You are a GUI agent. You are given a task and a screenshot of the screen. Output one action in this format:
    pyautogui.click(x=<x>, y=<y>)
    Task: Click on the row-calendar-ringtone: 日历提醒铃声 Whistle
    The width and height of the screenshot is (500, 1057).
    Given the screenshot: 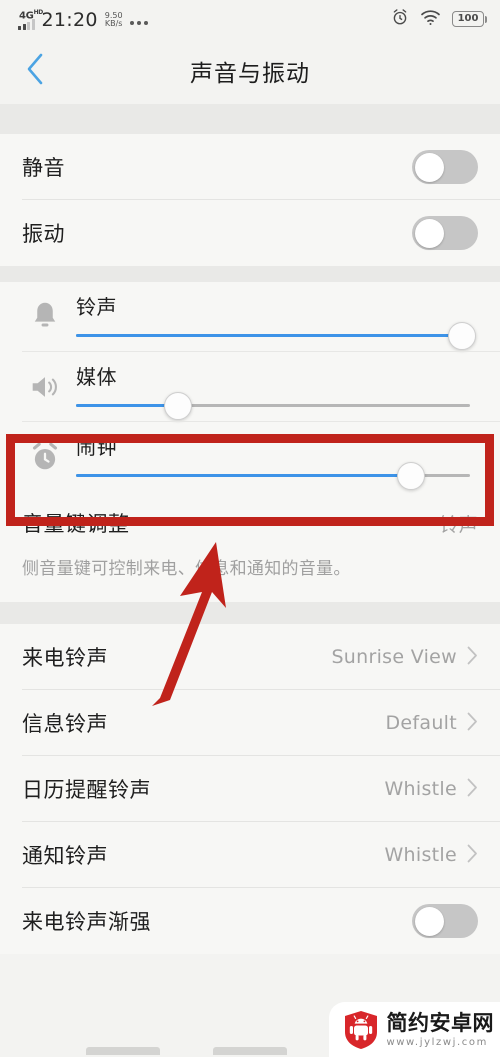 What is the action you would take?
    pyautogui.click(x=250, y=789)
    